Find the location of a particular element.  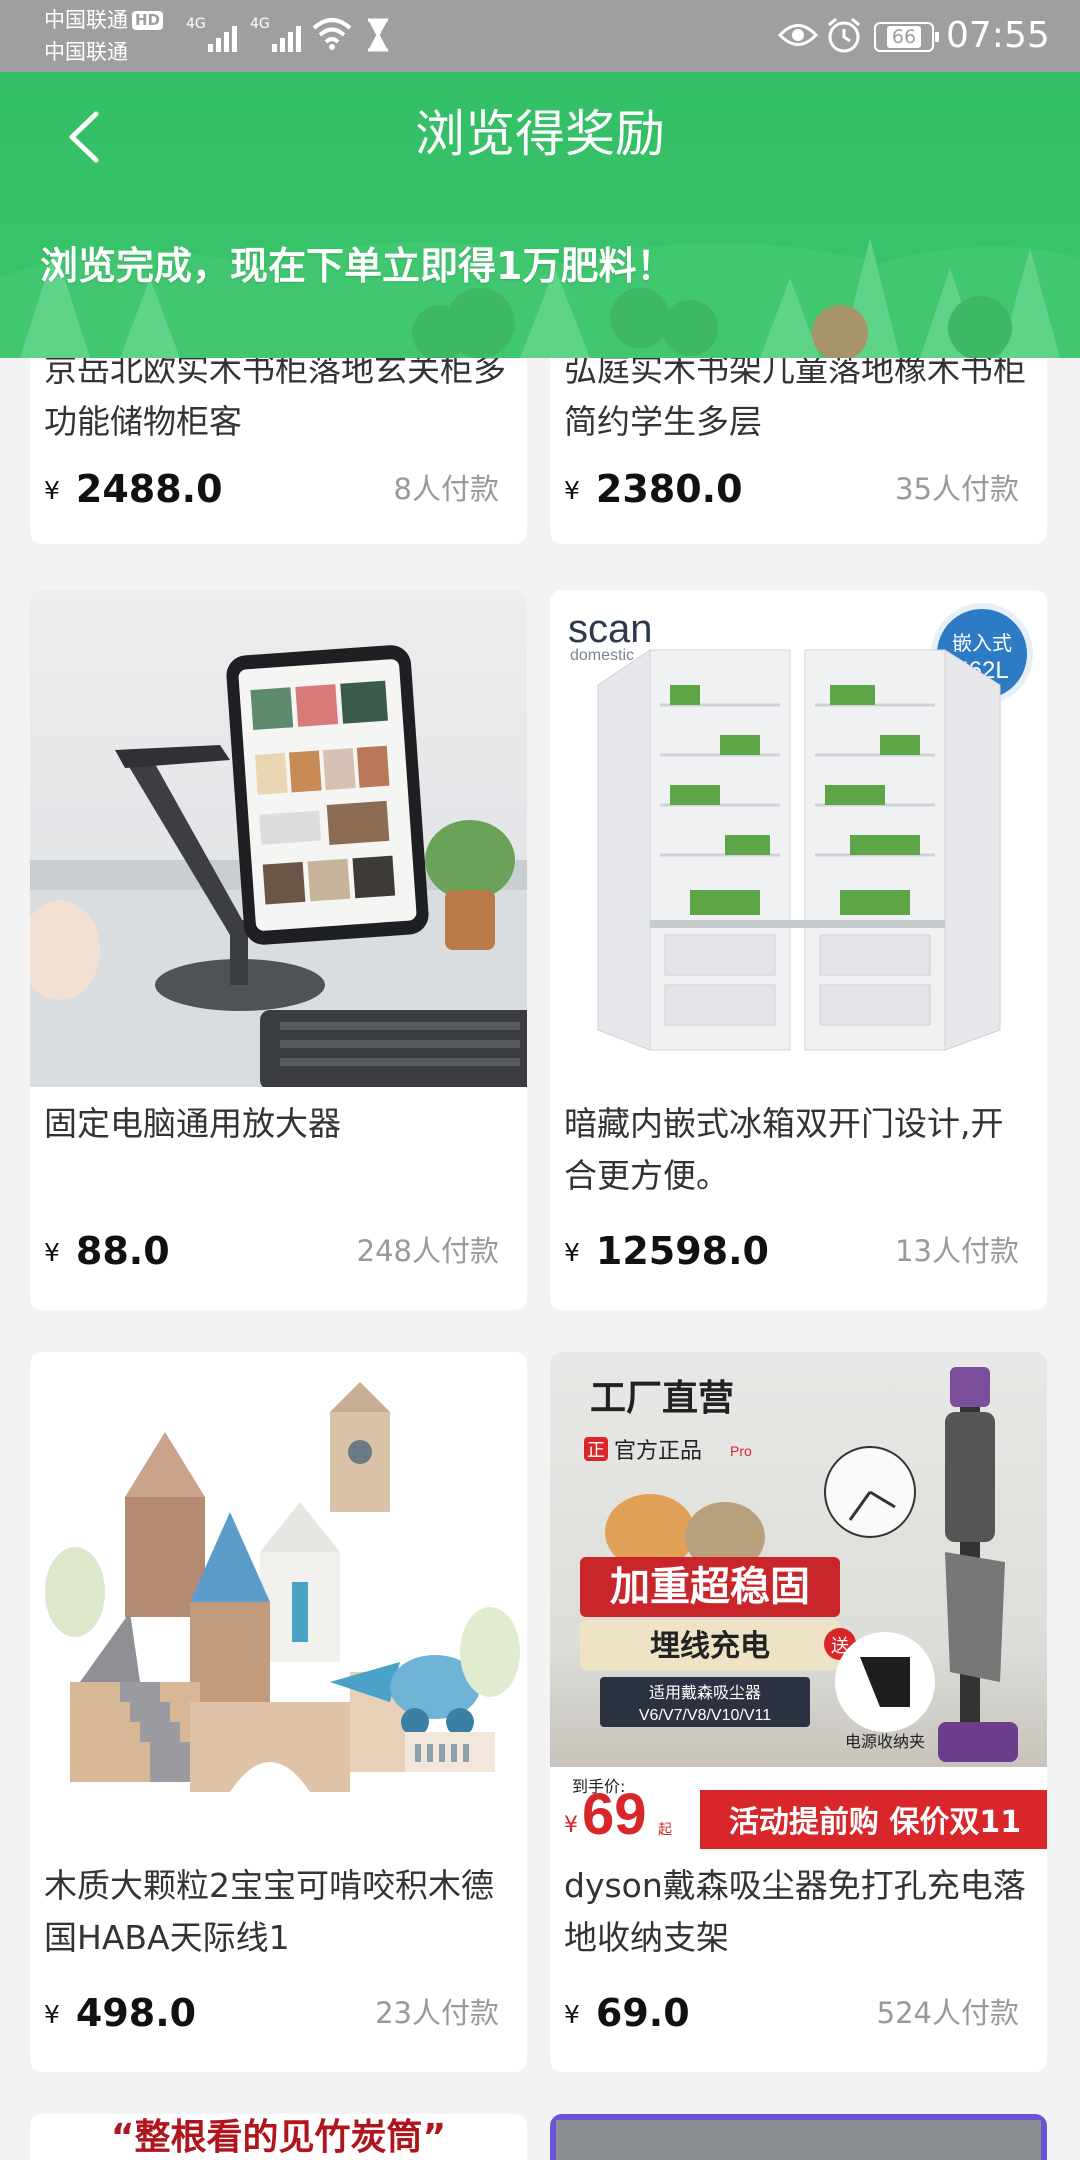

status-time: 07:55 is located at coordinates (998, 35).